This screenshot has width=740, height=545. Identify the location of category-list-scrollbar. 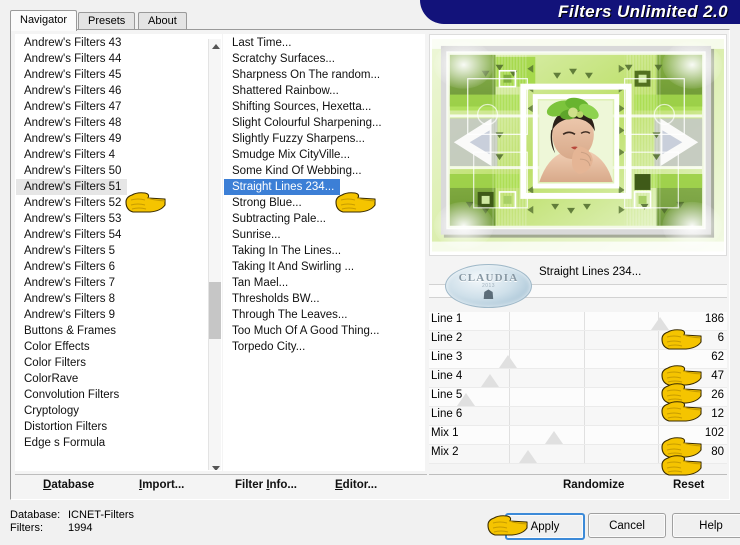
(214, 254).